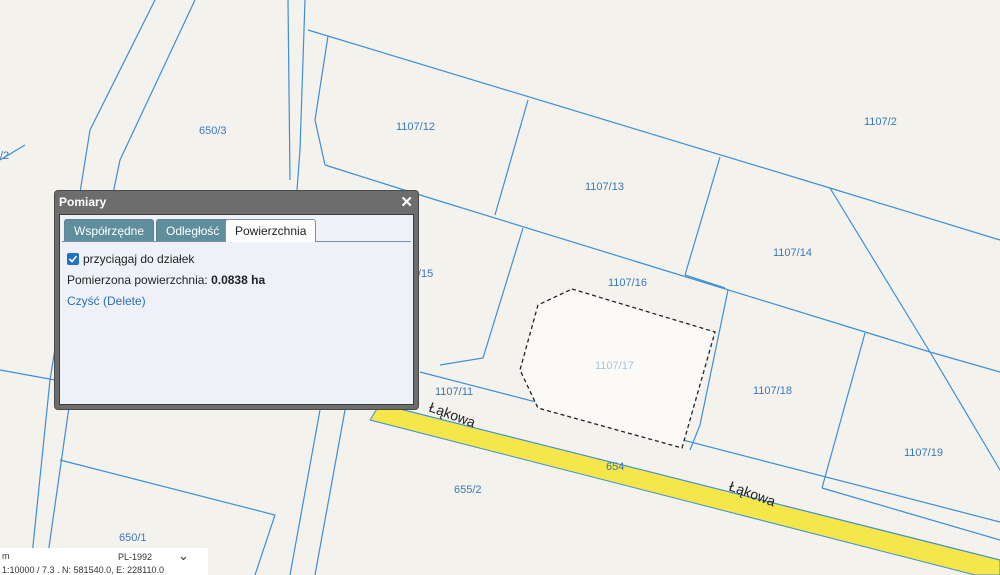 The image size is (1000, 575). I want to click on parcel-label: 1107/17, so click(614, 366).